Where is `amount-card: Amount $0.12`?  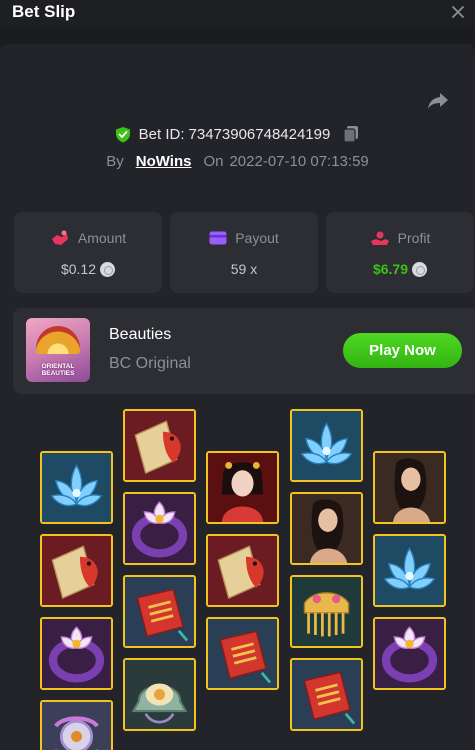 amount-card: Amount $0.12 is located at coordinates (88, 252).